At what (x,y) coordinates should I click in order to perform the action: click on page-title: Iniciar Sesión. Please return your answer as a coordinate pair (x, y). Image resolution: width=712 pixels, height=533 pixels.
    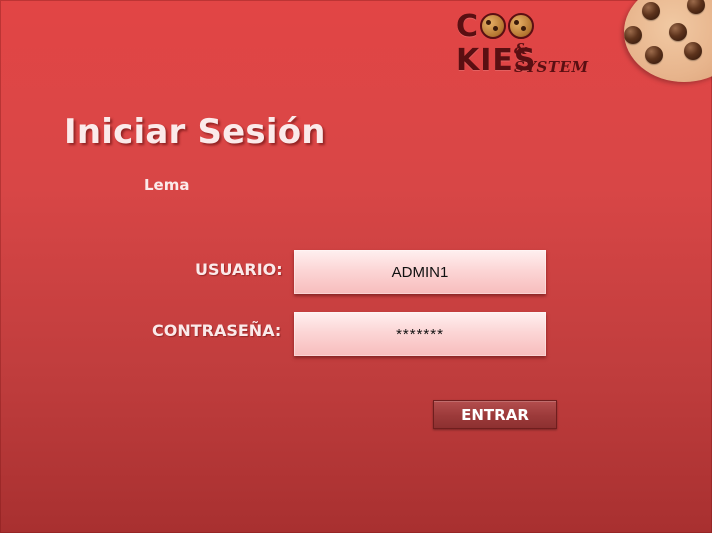
    Looking at the image, I should click on (195, 132).